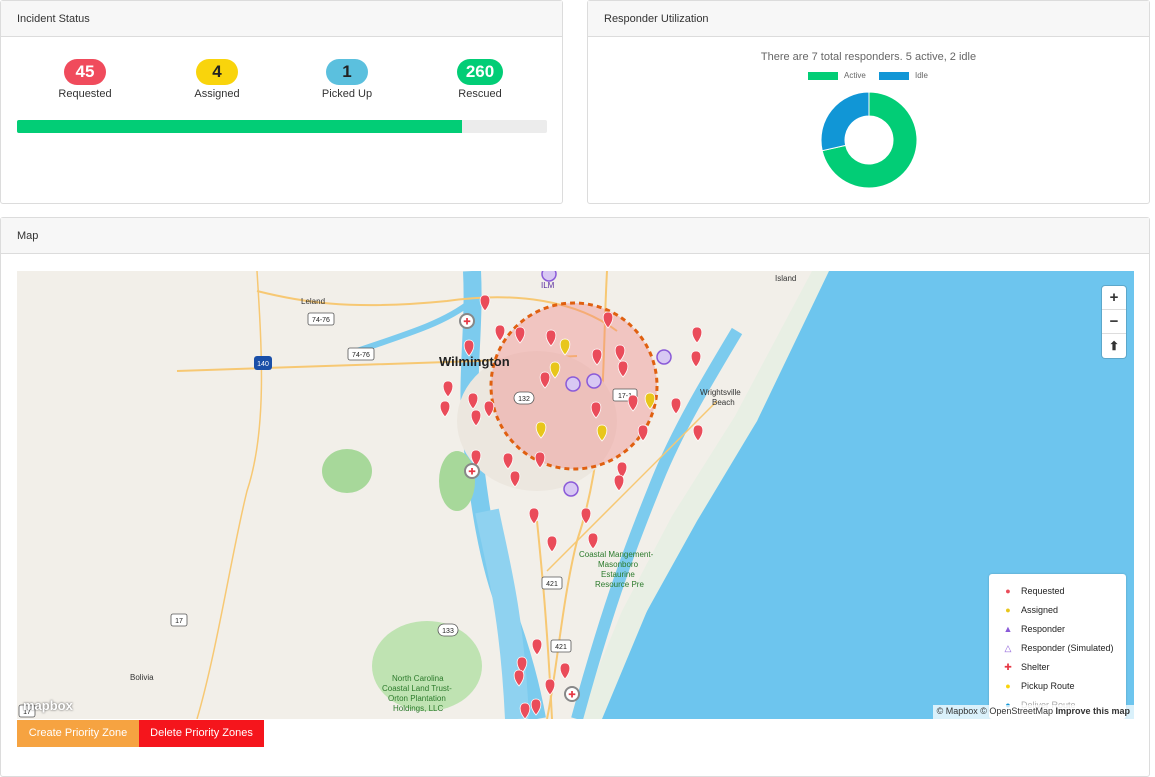  Describe the element at coordinates (347, 94) in the screenshot. I see `picked-up-label: Picked Up` at that location.